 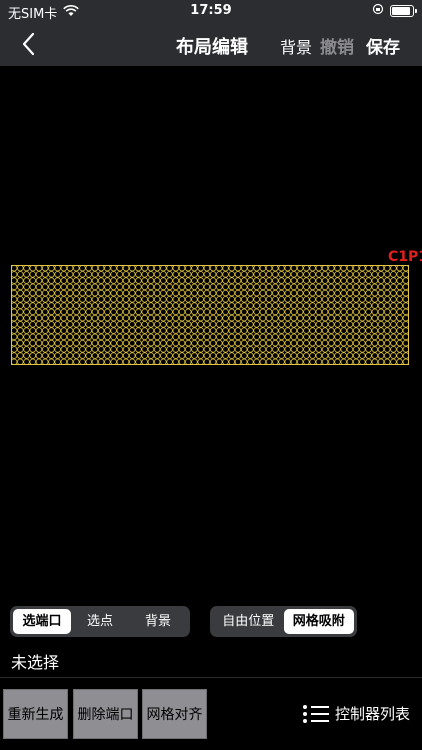 What do you see at coordinates (211, 44) in the screenshot?
I see `navigation-bar: 布局编辑 背景 撤销 保存` at bounding box center [211, 44].